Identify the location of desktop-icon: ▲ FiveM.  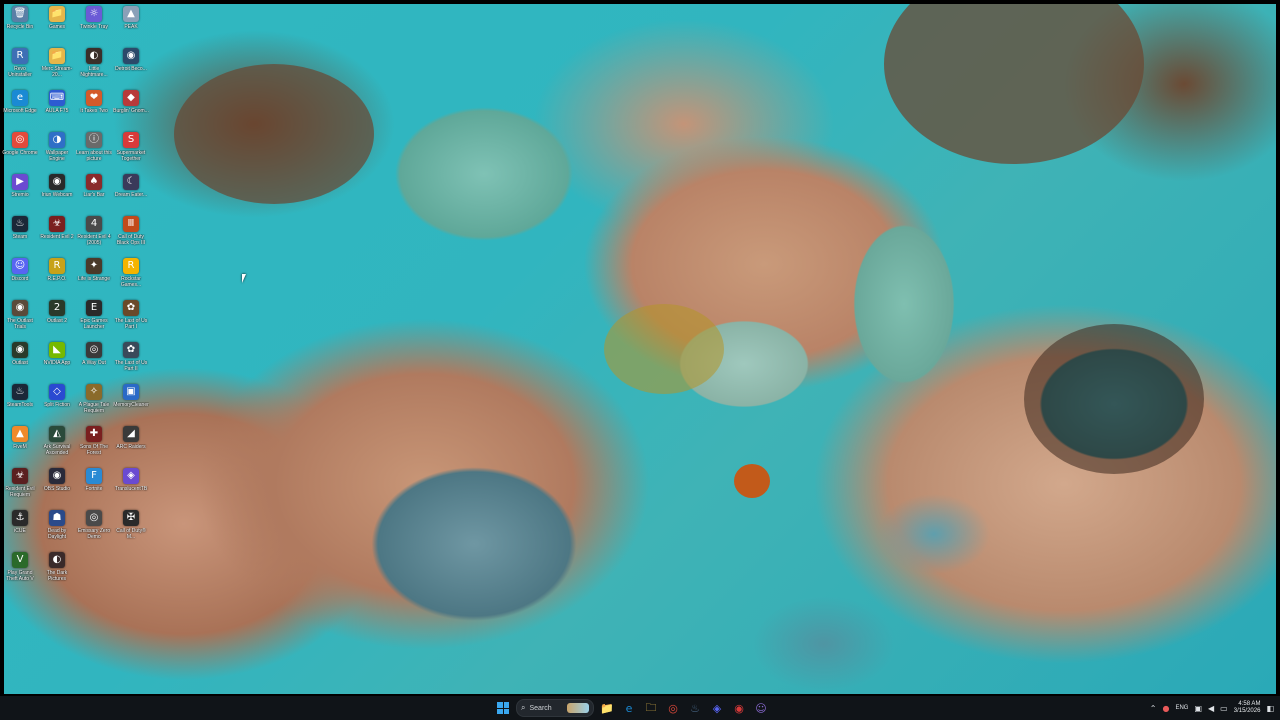
(20, 447).